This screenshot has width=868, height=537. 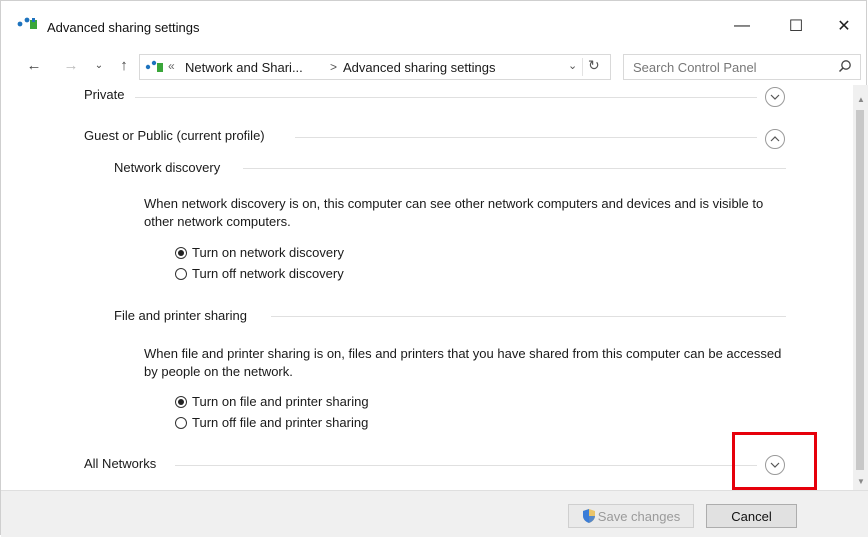 I want to click on address-divider, so click(x=582, y=67).